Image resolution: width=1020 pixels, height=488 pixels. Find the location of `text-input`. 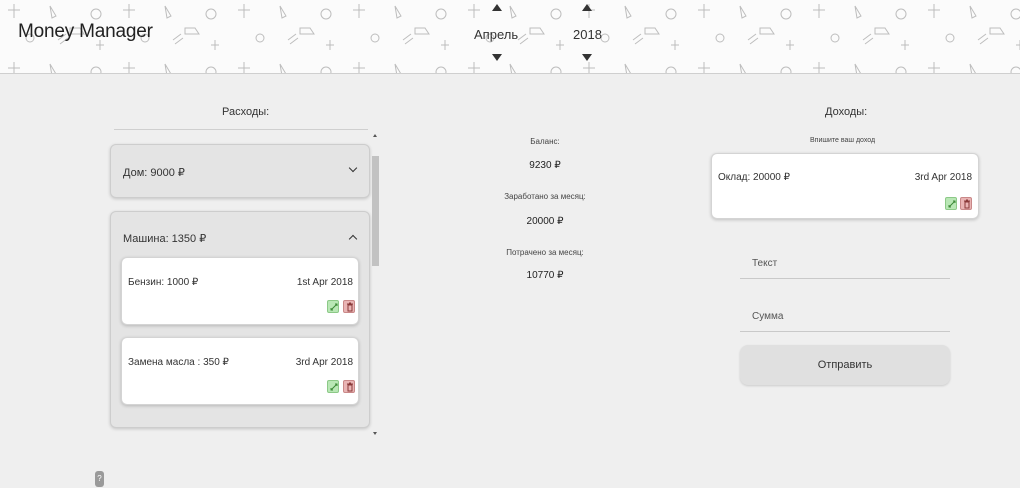

text-input is located at coordinates (845, 264).